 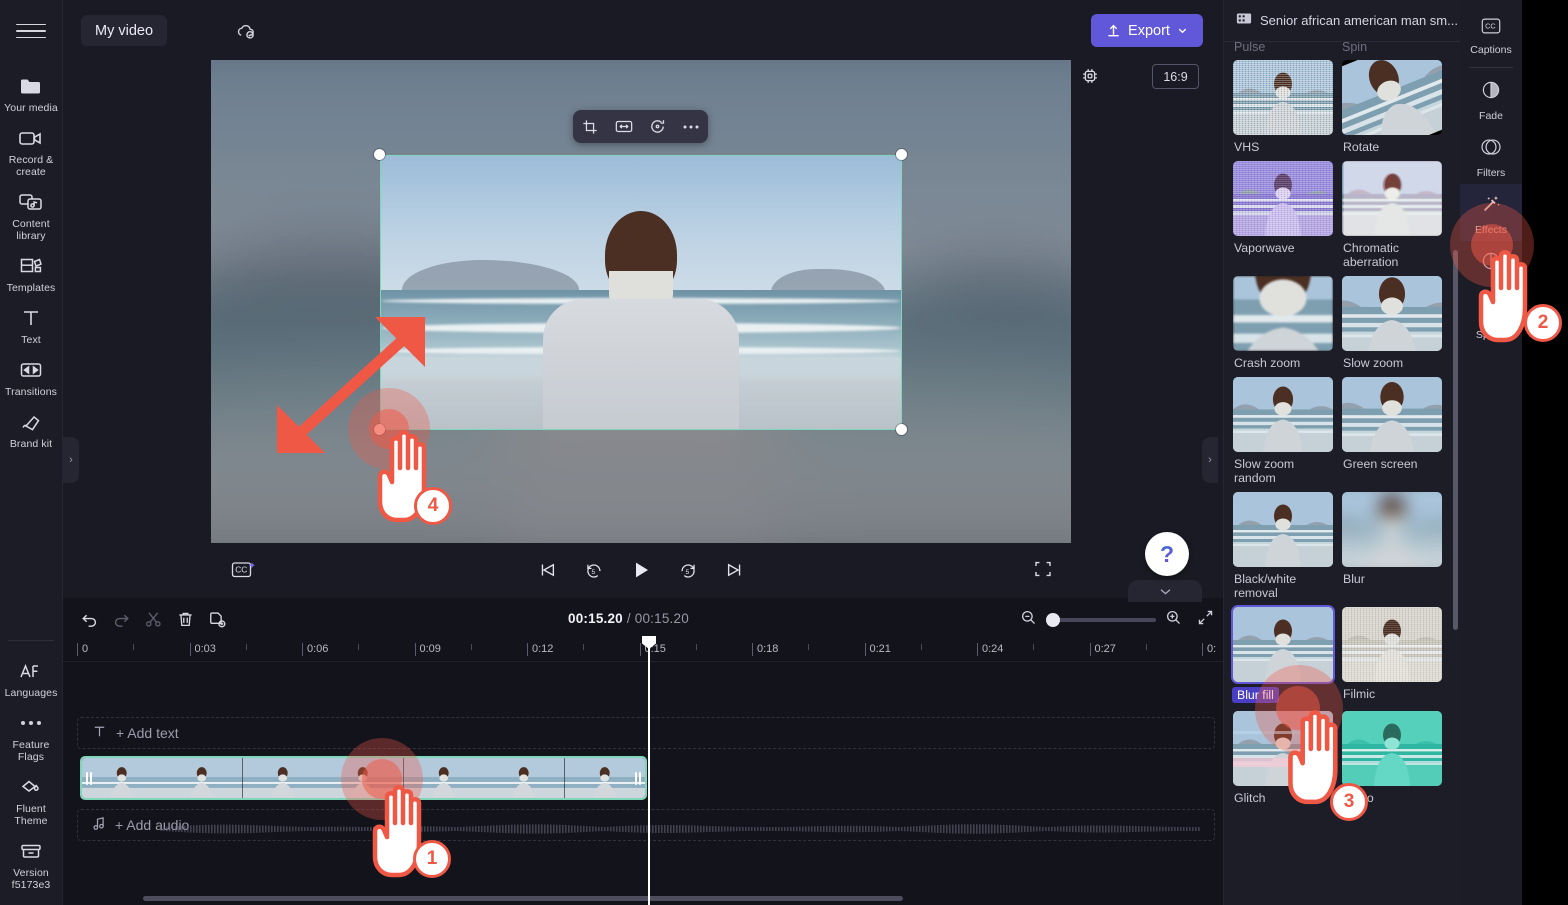 I want to click on help-label: ?, so click(x=1167, y=553).